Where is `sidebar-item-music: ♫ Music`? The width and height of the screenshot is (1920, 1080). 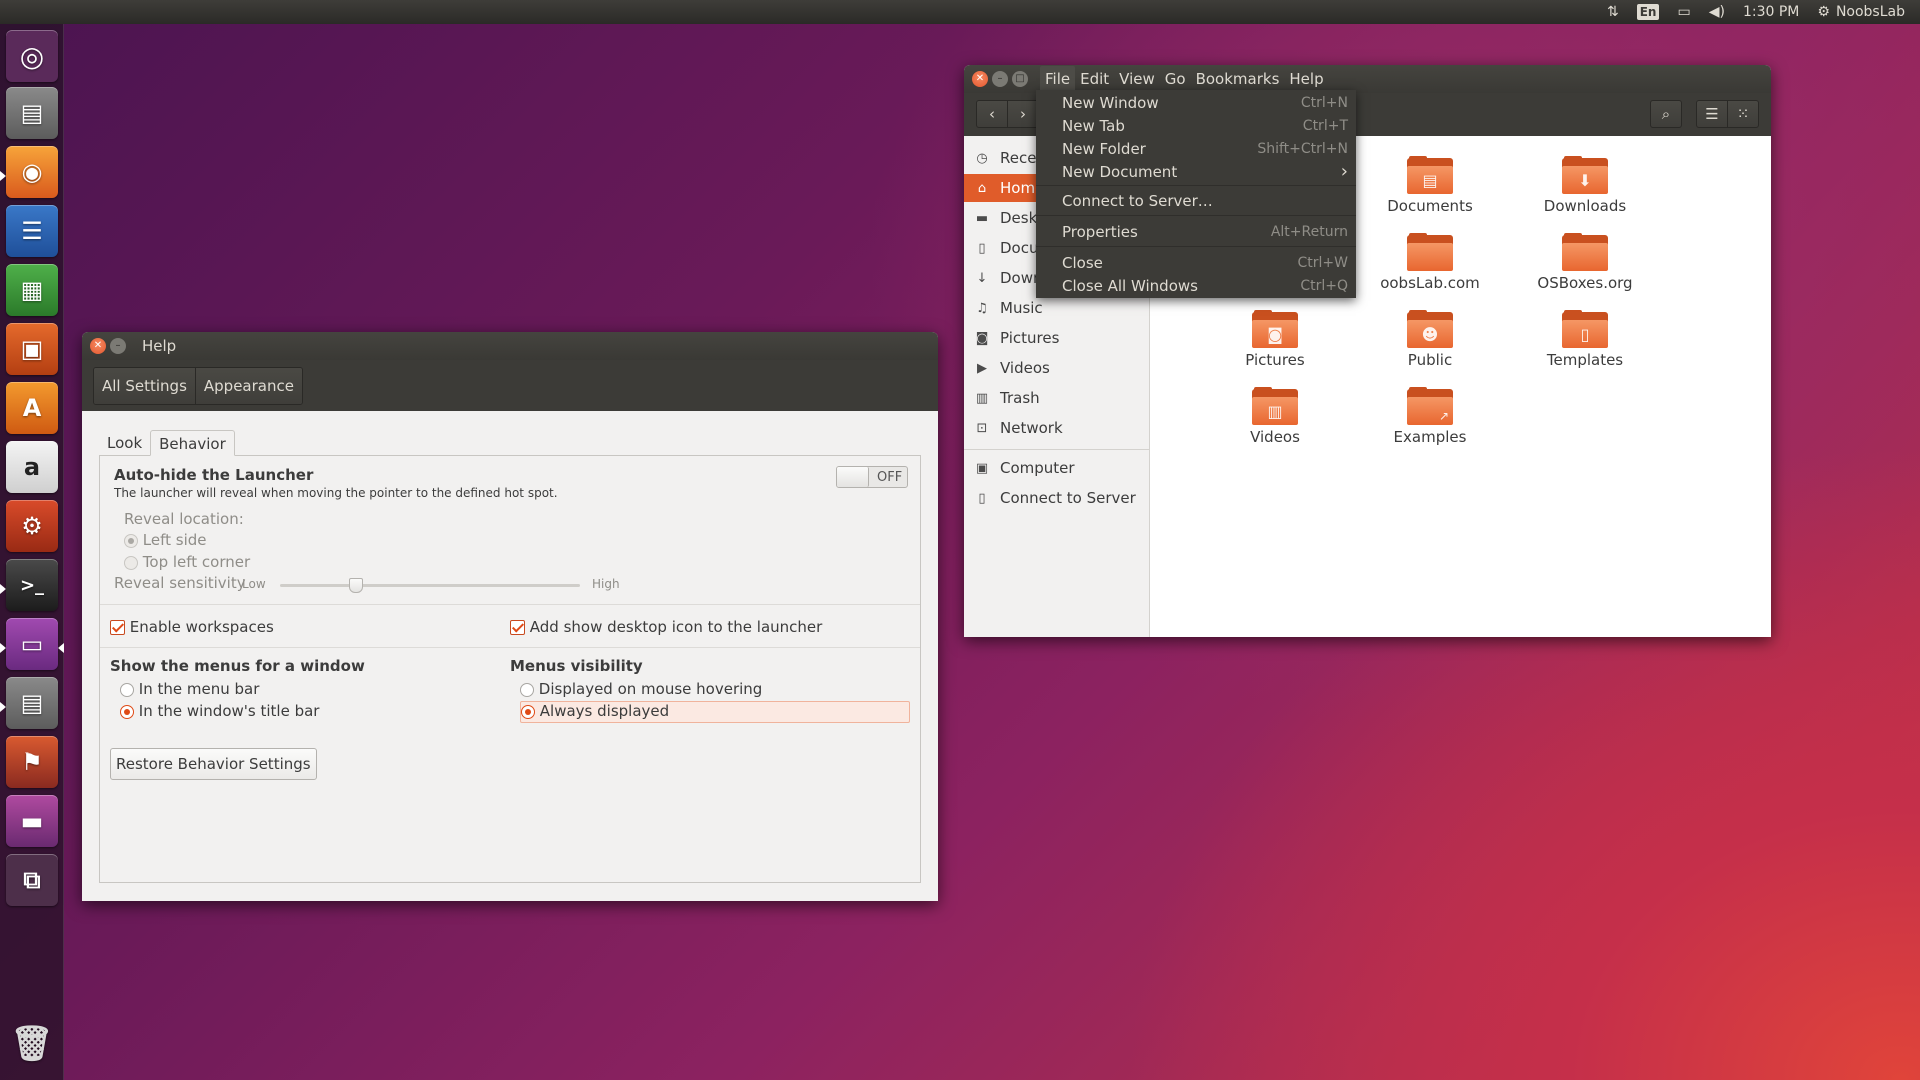
sidebar-item-music: ♫ Music is located at coordinates (1057, 308).